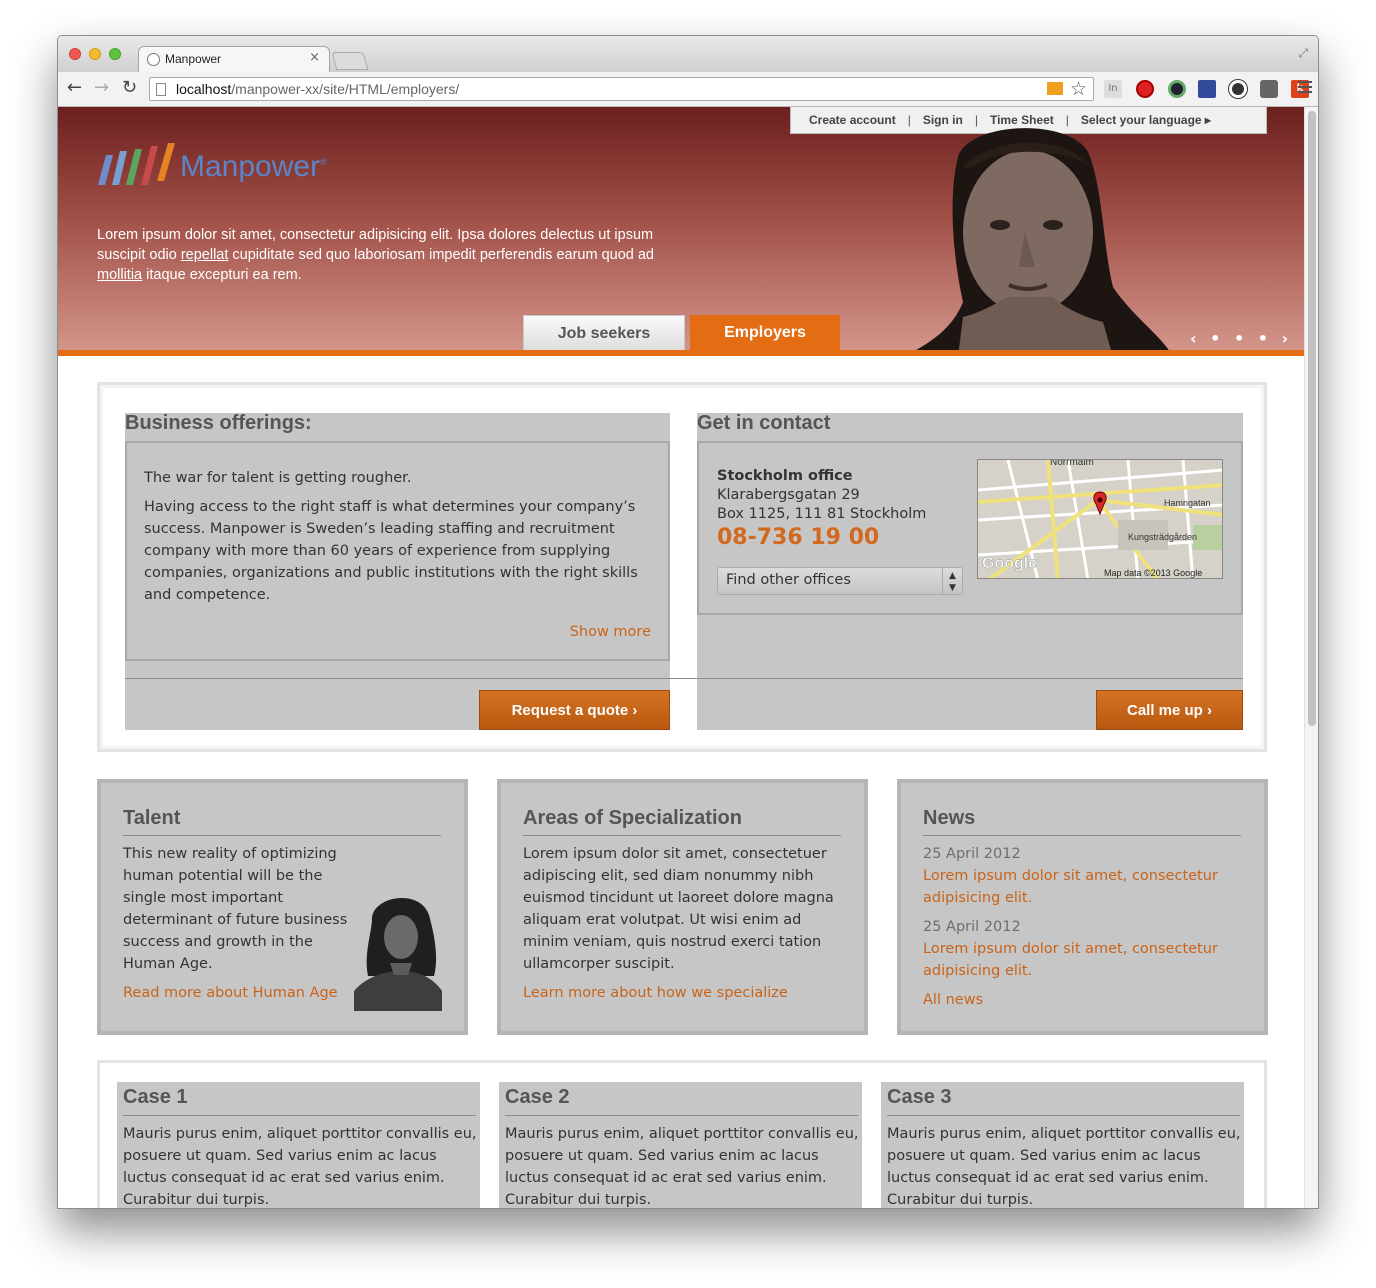 The image size is (1376, 1288). What do you see at coordinates (972, 927) in the screenshot?
I see `news-date-2: 25 April 2012` at bounding box center [972, 927].